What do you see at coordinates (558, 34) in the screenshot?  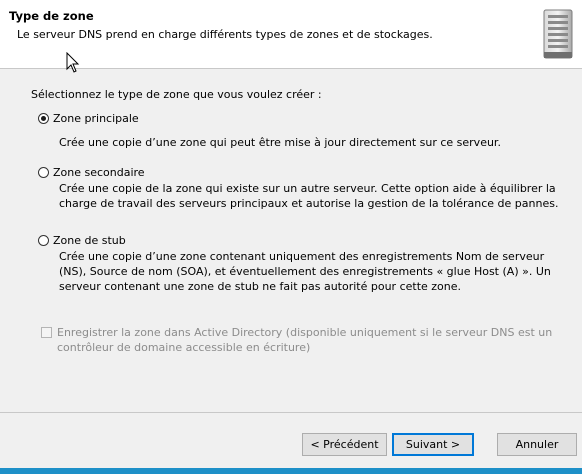 I see `server-icon` at bounding box center [558, 34].